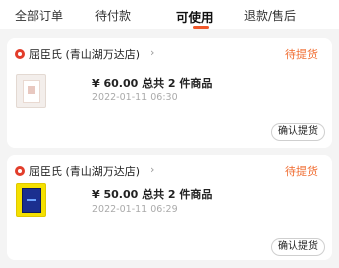 This screenshot has height=268, width=339. I want to click on tab-refund-aftersale: 退款/售后, so click(270, 15).